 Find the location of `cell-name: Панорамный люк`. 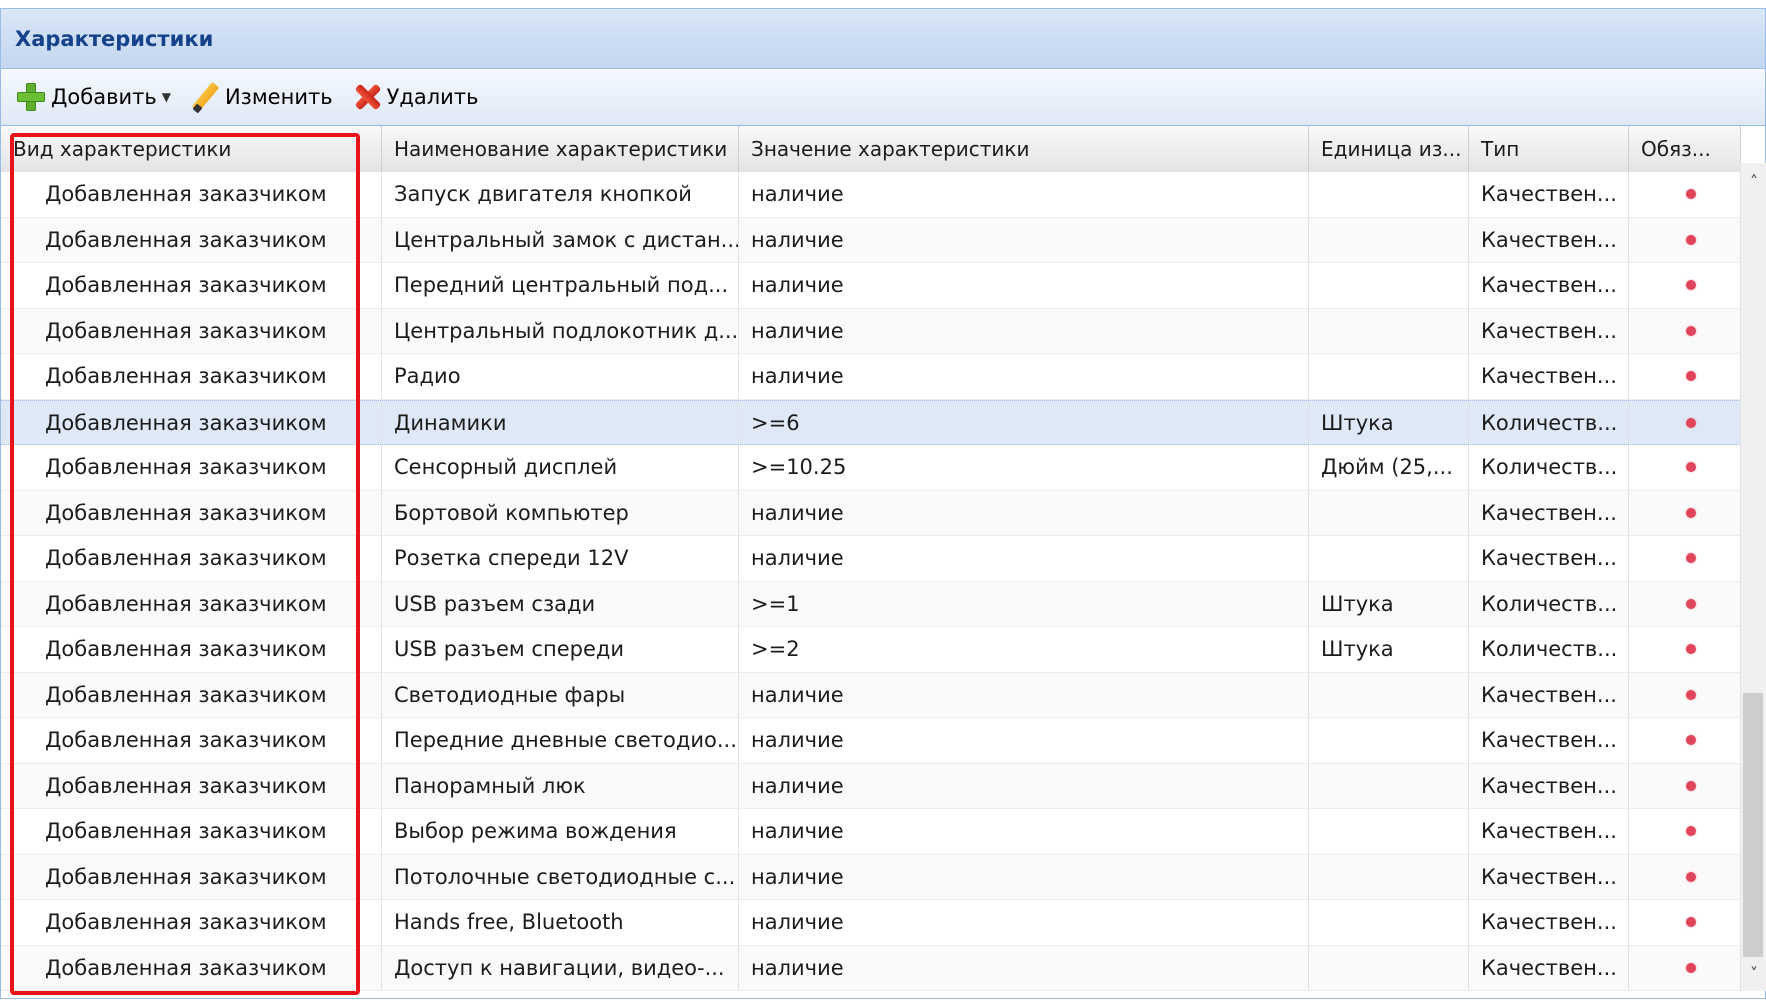

cell-name: Панорамный люк is located at coordinates (560, 785).